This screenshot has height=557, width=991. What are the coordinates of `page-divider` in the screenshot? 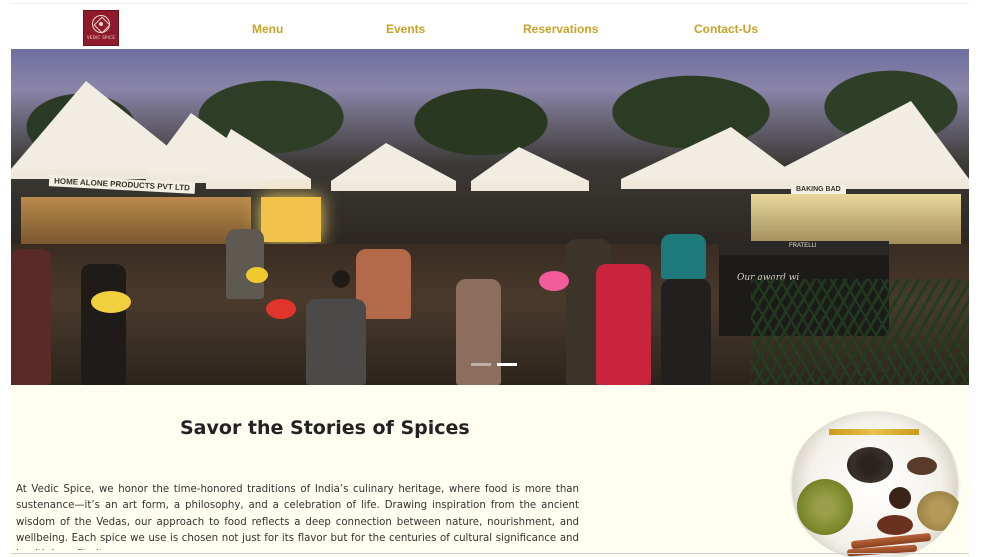 It's located at (490, 553).